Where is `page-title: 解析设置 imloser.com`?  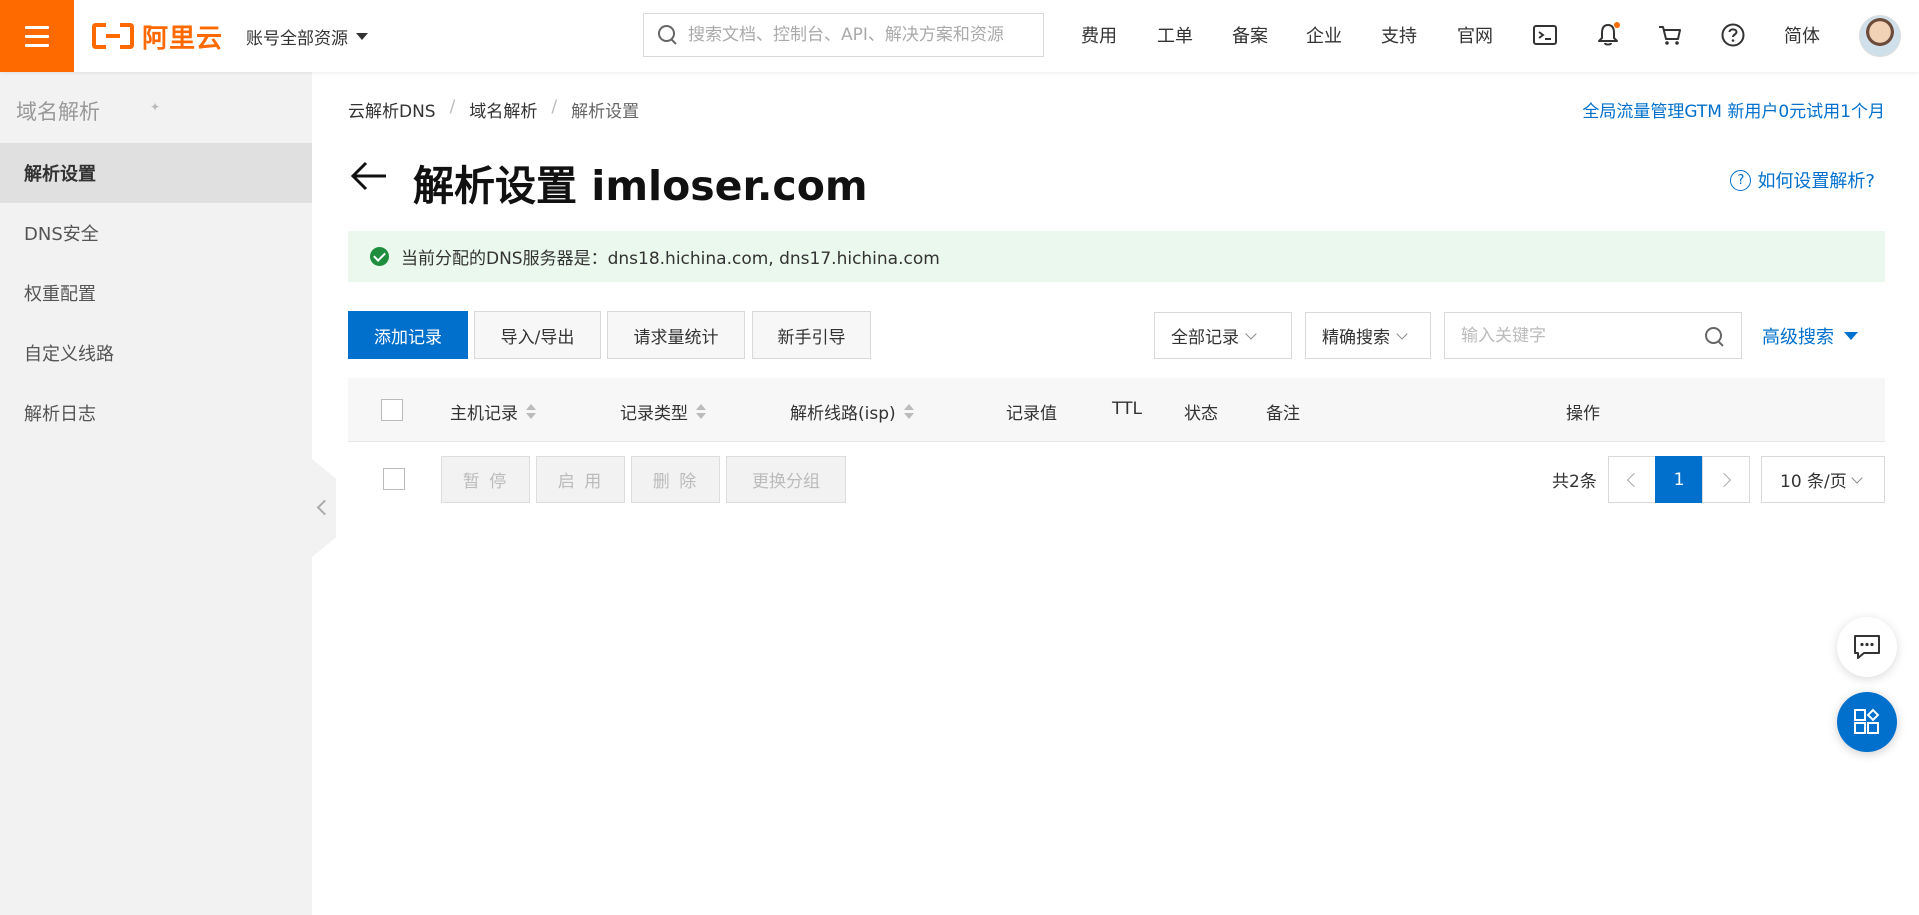 page-title: 解析设置 imloser.com is located at coordinates (640, 186).